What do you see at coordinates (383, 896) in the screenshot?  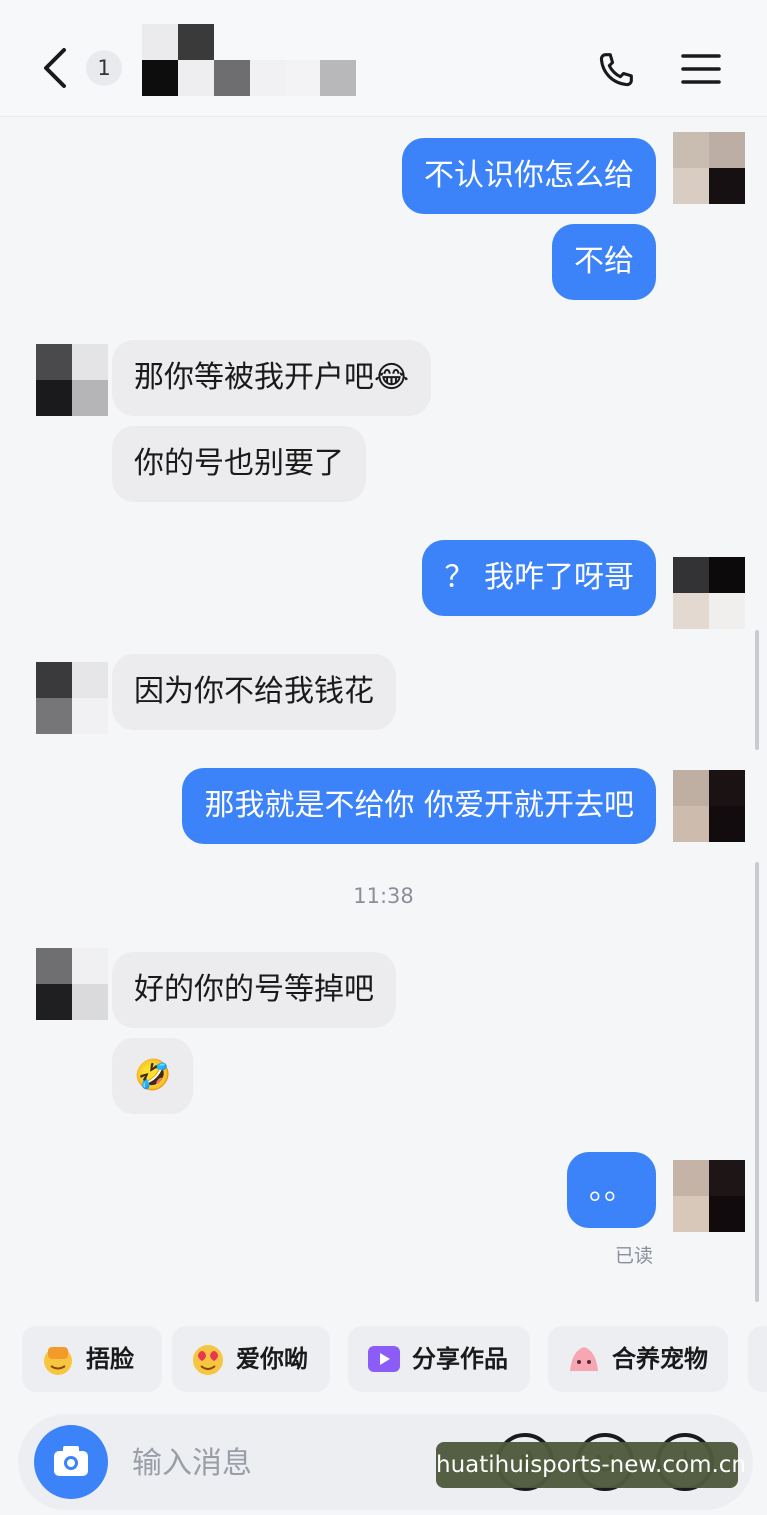 I see `message-timestamp: 11:38` at bounding box center [383, 896].